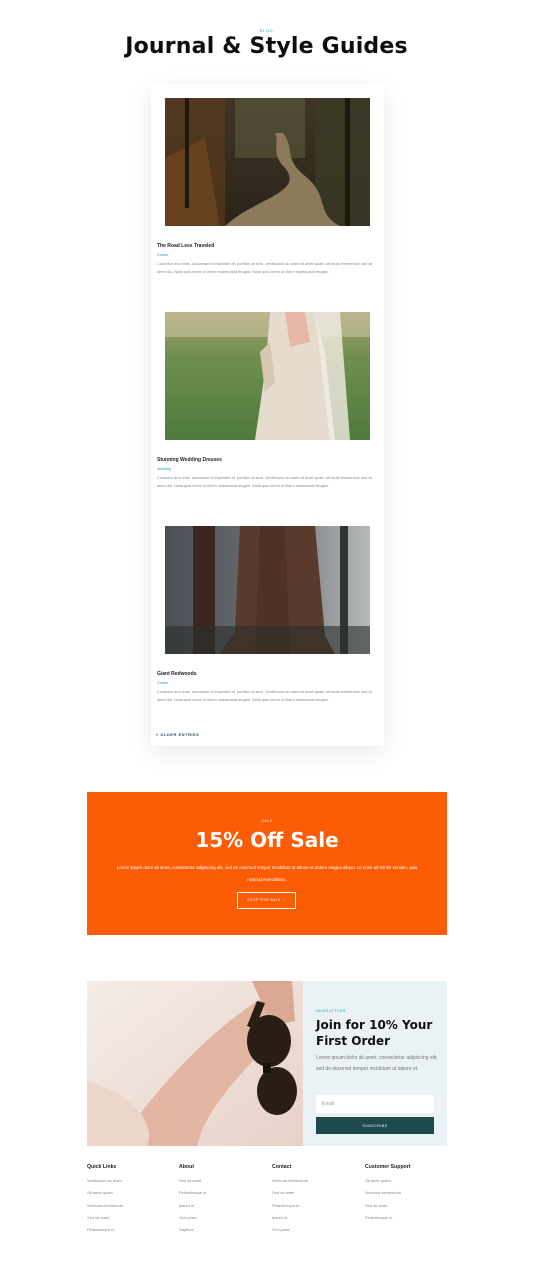 The width and height of the screenshot is (533, 1273). I want to click on blog-eyebrow: BLOG, so click(266, 30).